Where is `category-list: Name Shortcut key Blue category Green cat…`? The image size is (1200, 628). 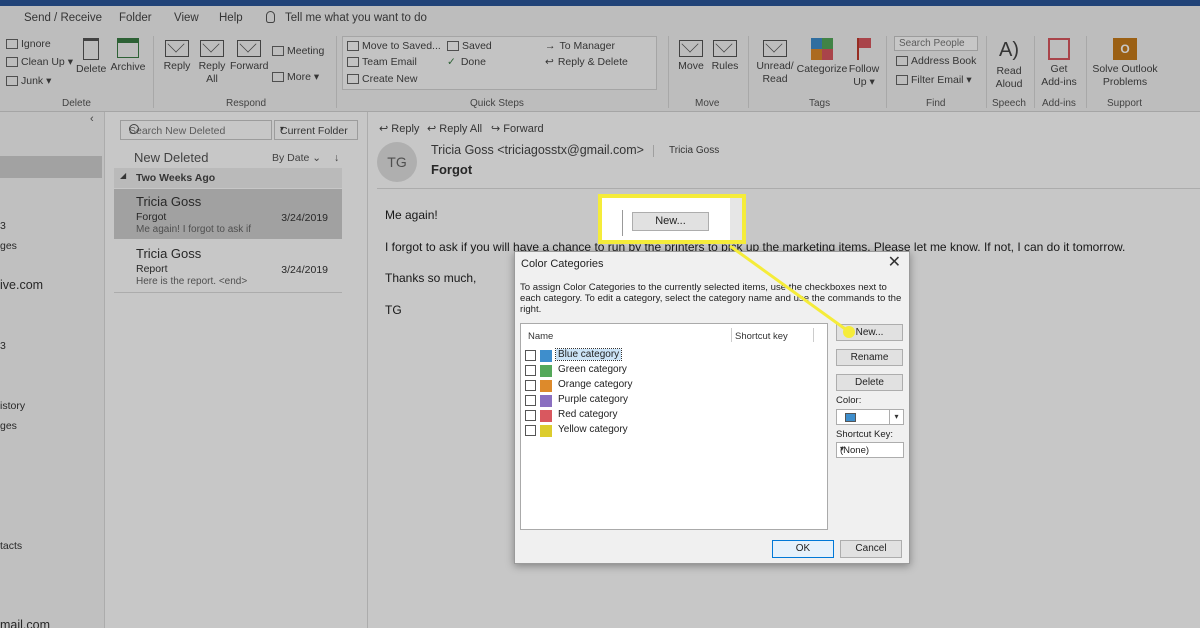
category-list: Name Shortcut key Blue category Green cat… is located at coordinates (674, 426).